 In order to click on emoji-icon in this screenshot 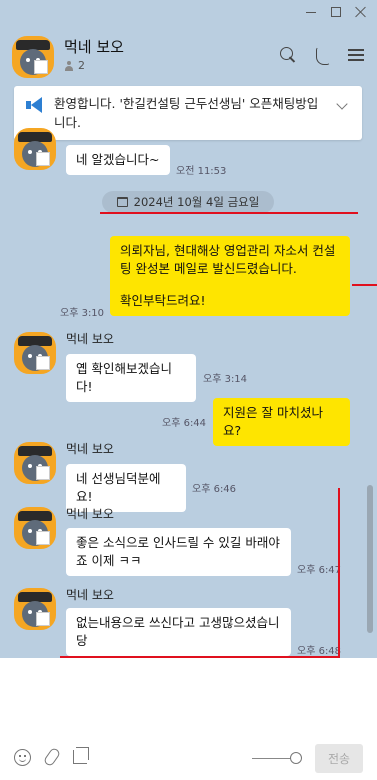, I will do `click(22, 757)`.